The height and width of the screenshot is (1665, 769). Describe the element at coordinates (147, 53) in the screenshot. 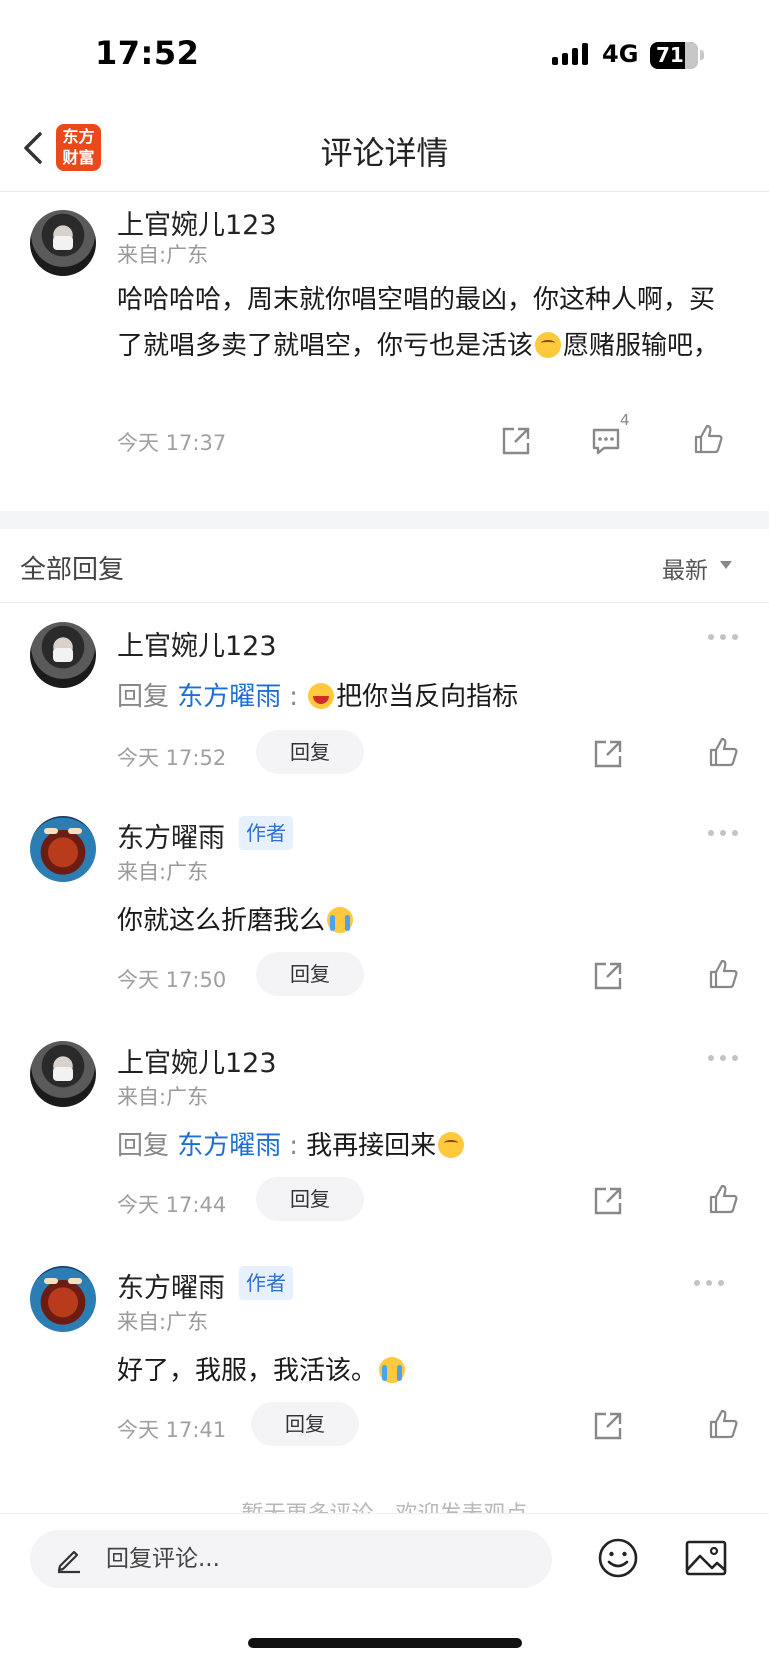

I see `status-time: 17:52` at that location.